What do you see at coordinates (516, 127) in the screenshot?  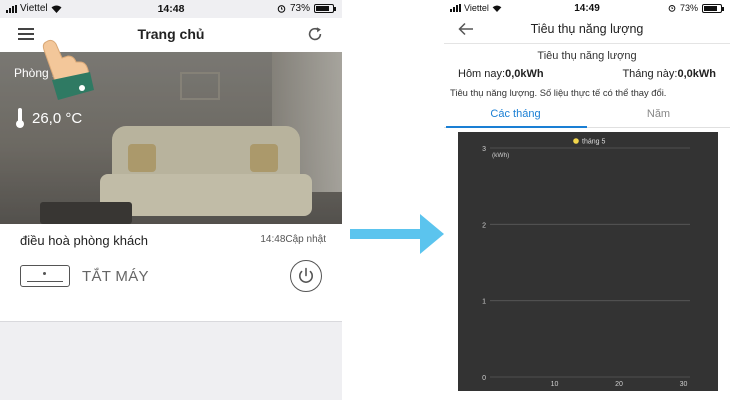 I see `active-tab-indicator` at bounding box center [516, 127].